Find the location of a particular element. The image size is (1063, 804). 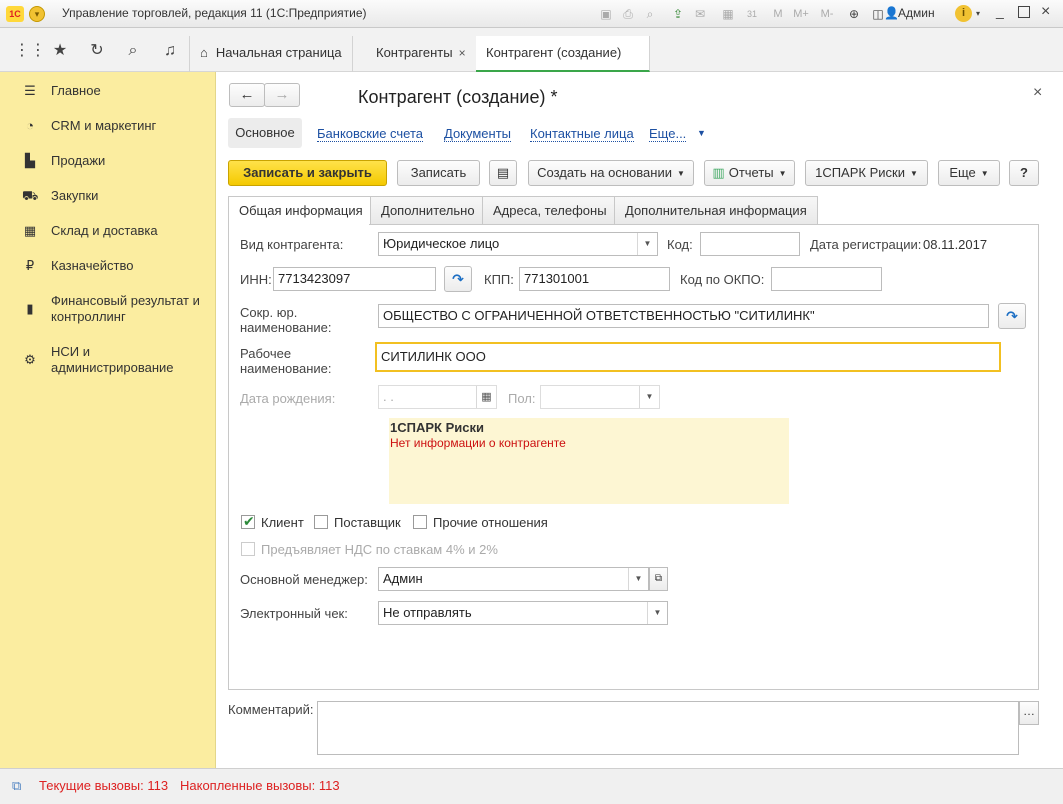

close-tab-icon: × is located at coordinates (462, 53).